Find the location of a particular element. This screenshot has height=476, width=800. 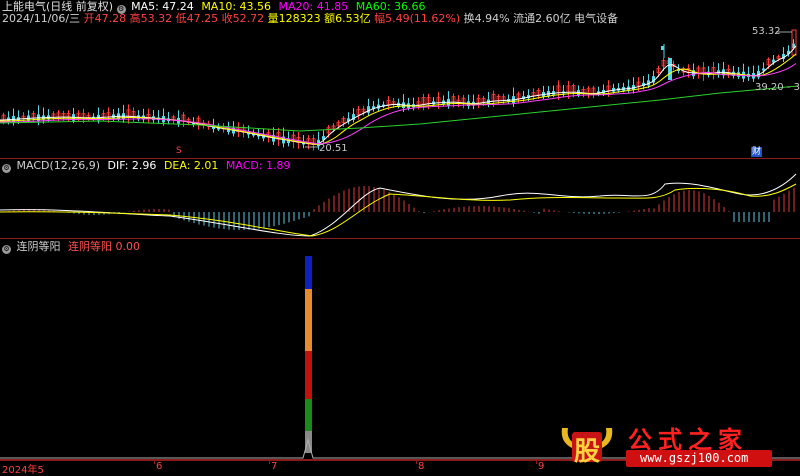

x-label-1: 6 is located at coordinates (159, 466).